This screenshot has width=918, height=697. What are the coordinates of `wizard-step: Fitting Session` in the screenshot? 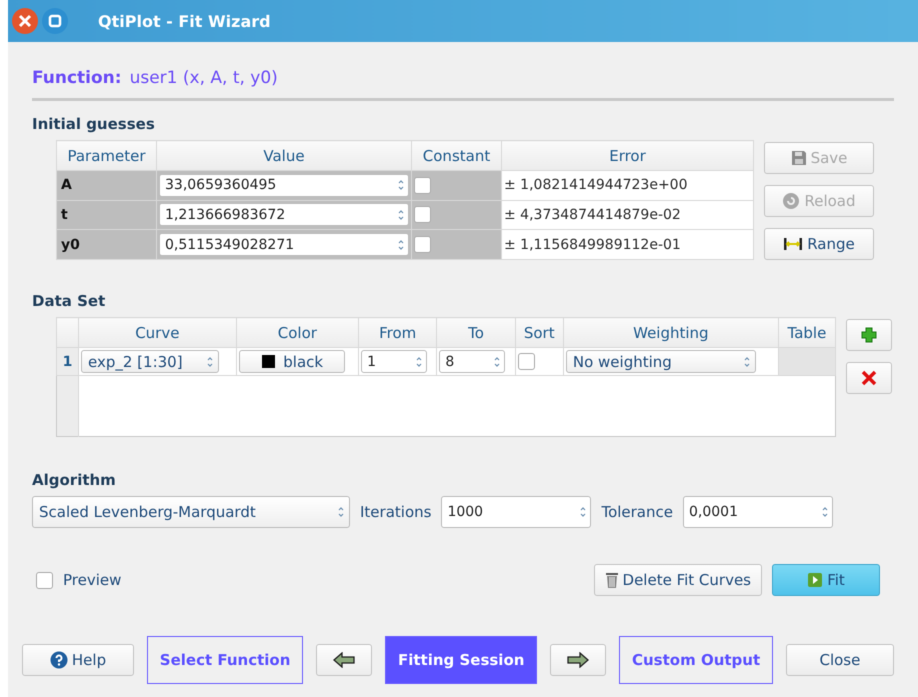 It's located at (461, 660).